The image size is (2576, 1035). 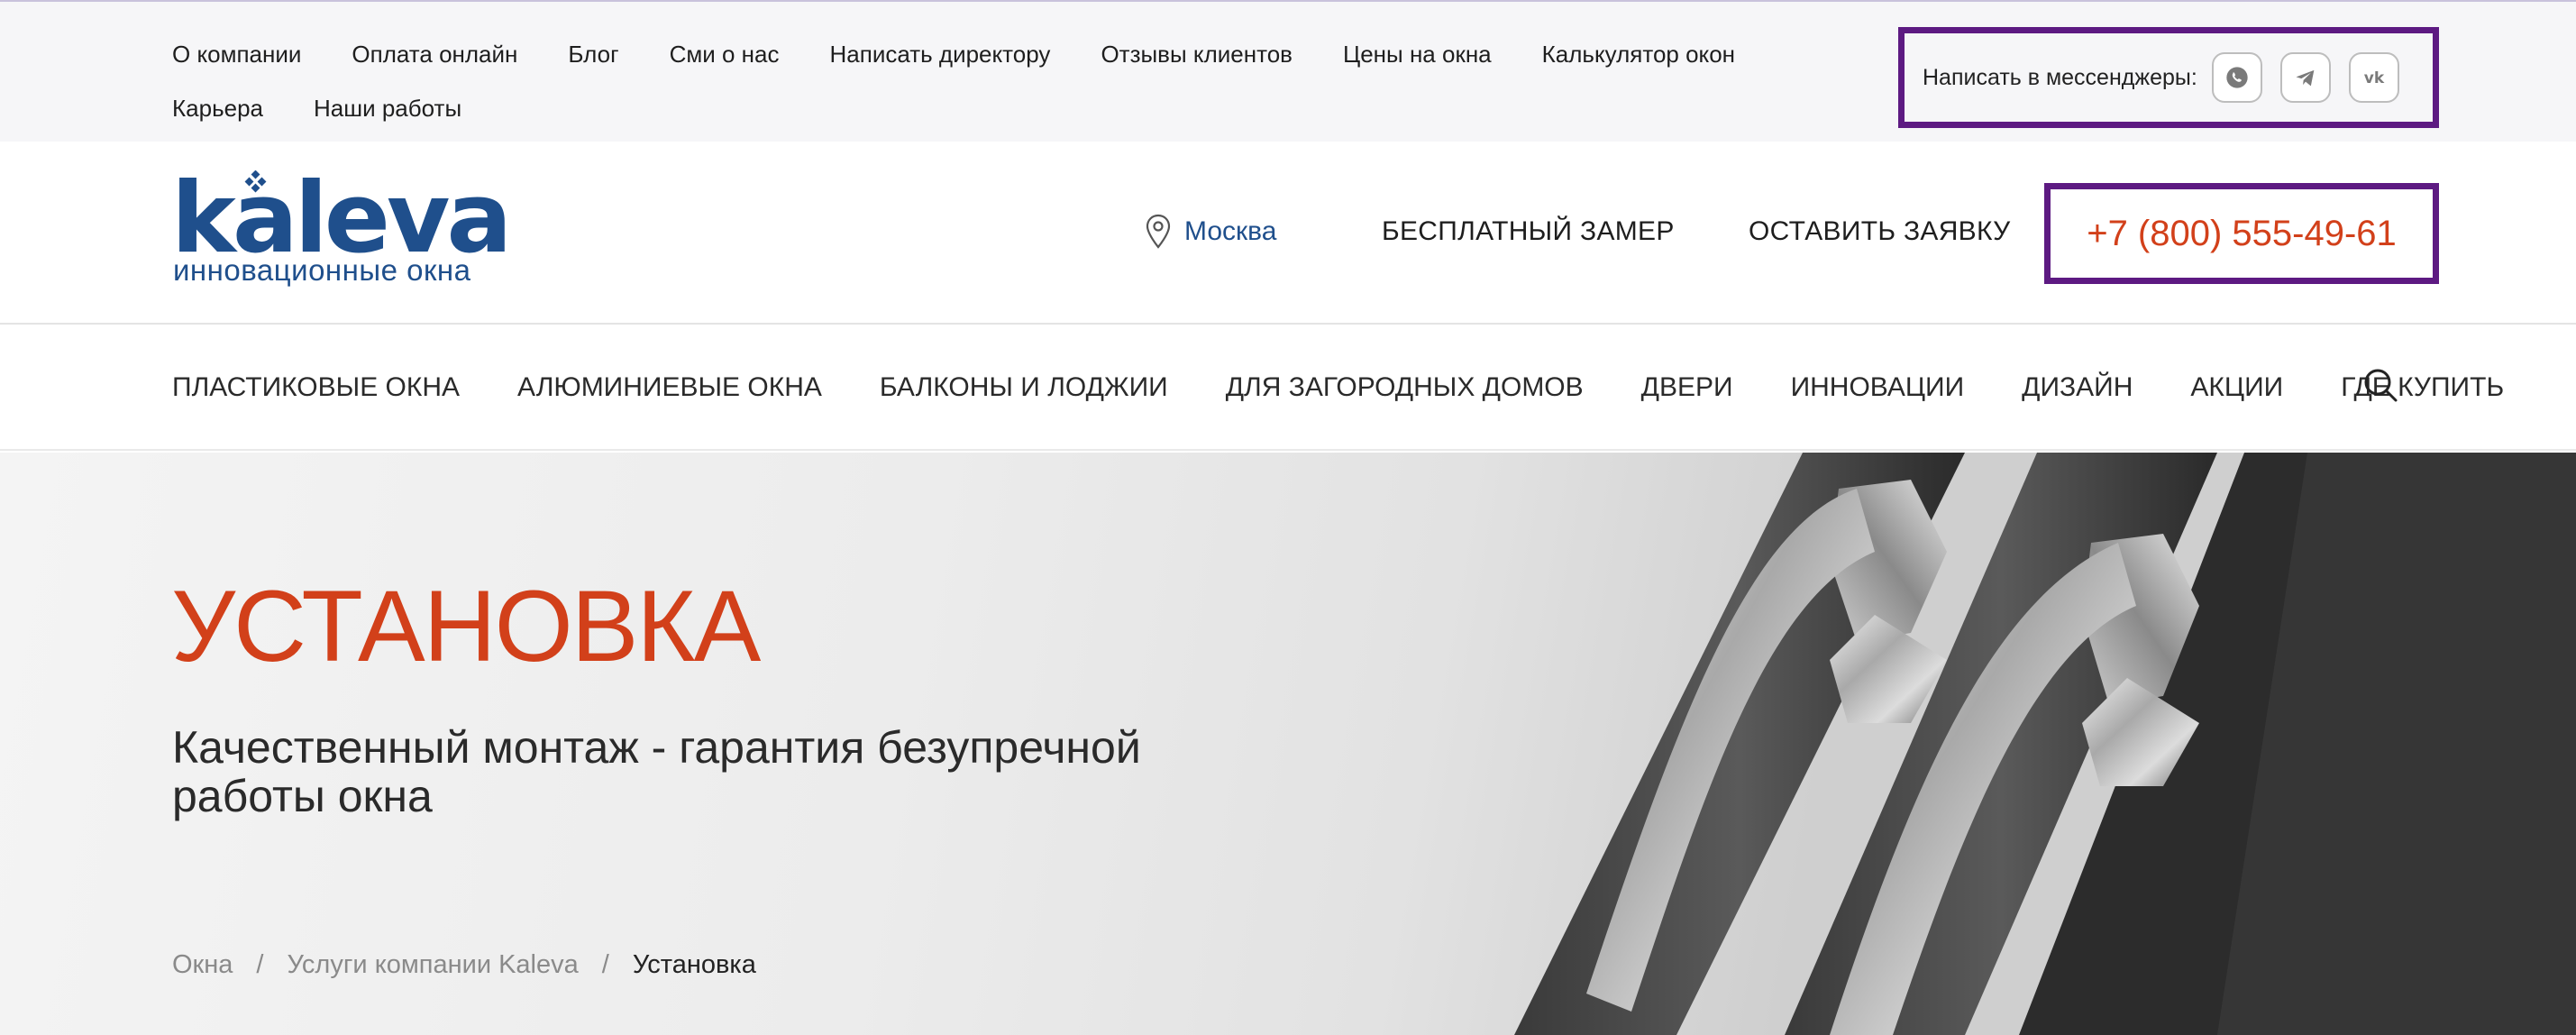 I want to click on top-link-pay-online: Оплата онлайн, so click(x=435, y=54).